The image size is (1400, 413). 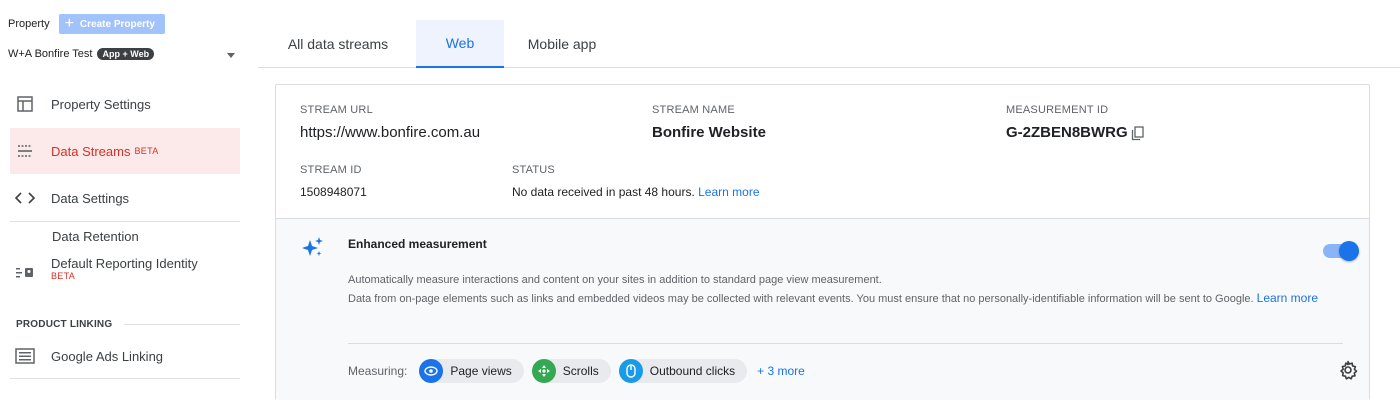 What do you see at coordinates (692, 371) in the screenshot?
I see `chip-label: Outbound clicks` at bounding box center [692, 371].